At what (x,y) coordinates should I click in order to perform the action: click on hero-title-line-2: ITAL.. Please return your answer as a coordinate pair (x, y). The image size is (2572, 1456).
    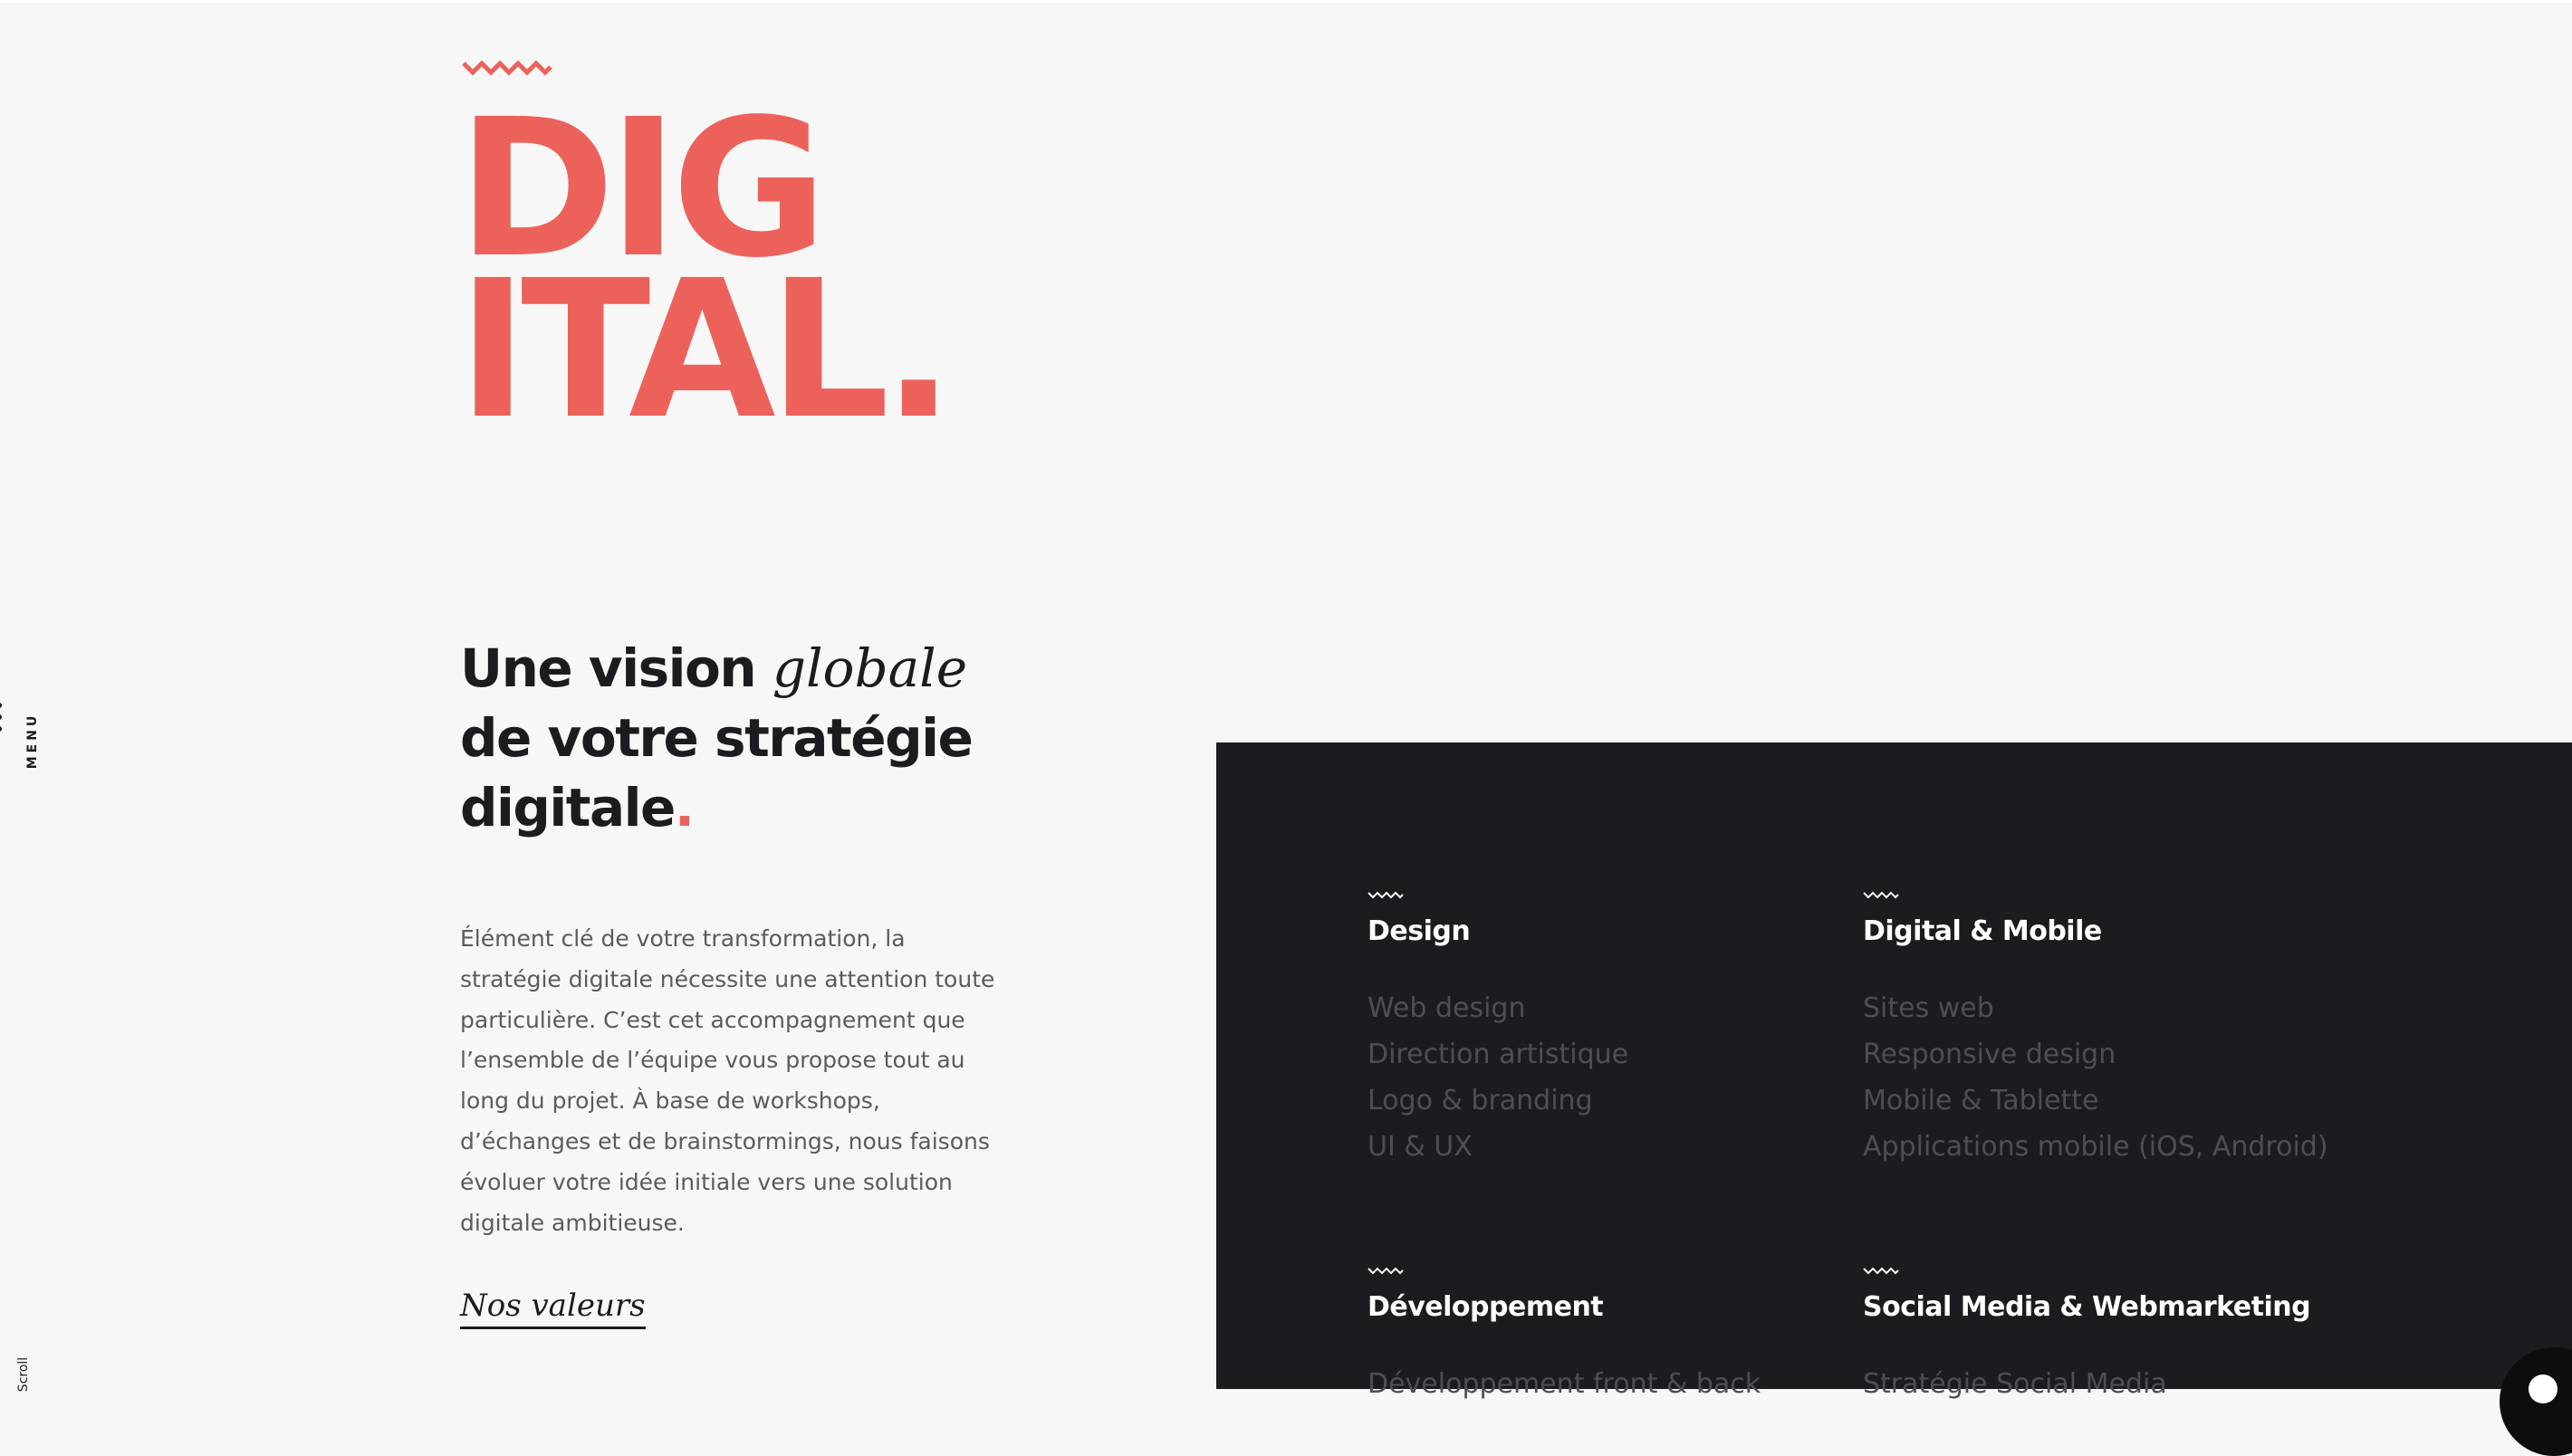
    Looking at the image, I should click on (706, 350).